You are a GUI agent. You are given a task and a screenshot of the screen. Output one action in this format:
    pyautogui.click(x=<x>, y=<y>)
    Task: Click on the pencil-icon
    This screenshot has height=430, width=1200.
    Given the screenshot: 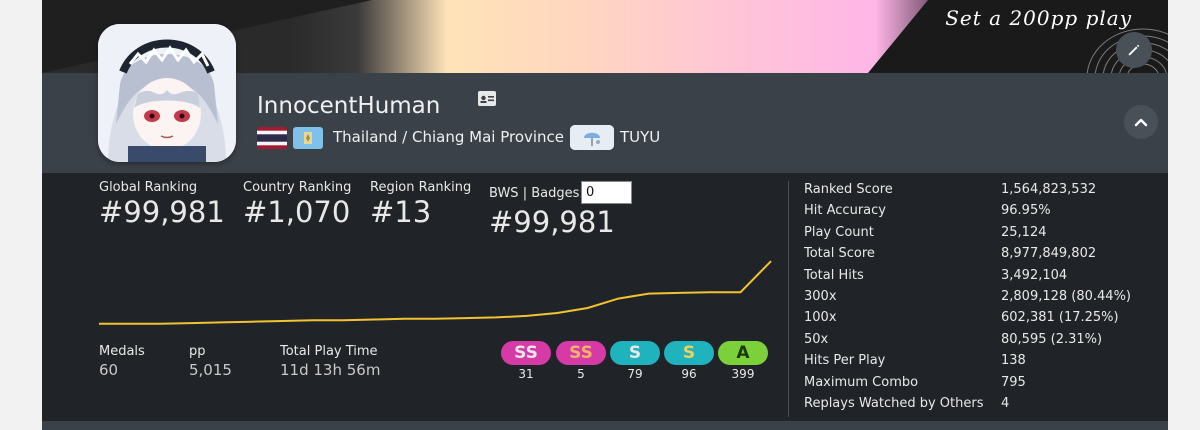 What is the action you would take?
    pyautogui.click(x=1134, y=50)
    